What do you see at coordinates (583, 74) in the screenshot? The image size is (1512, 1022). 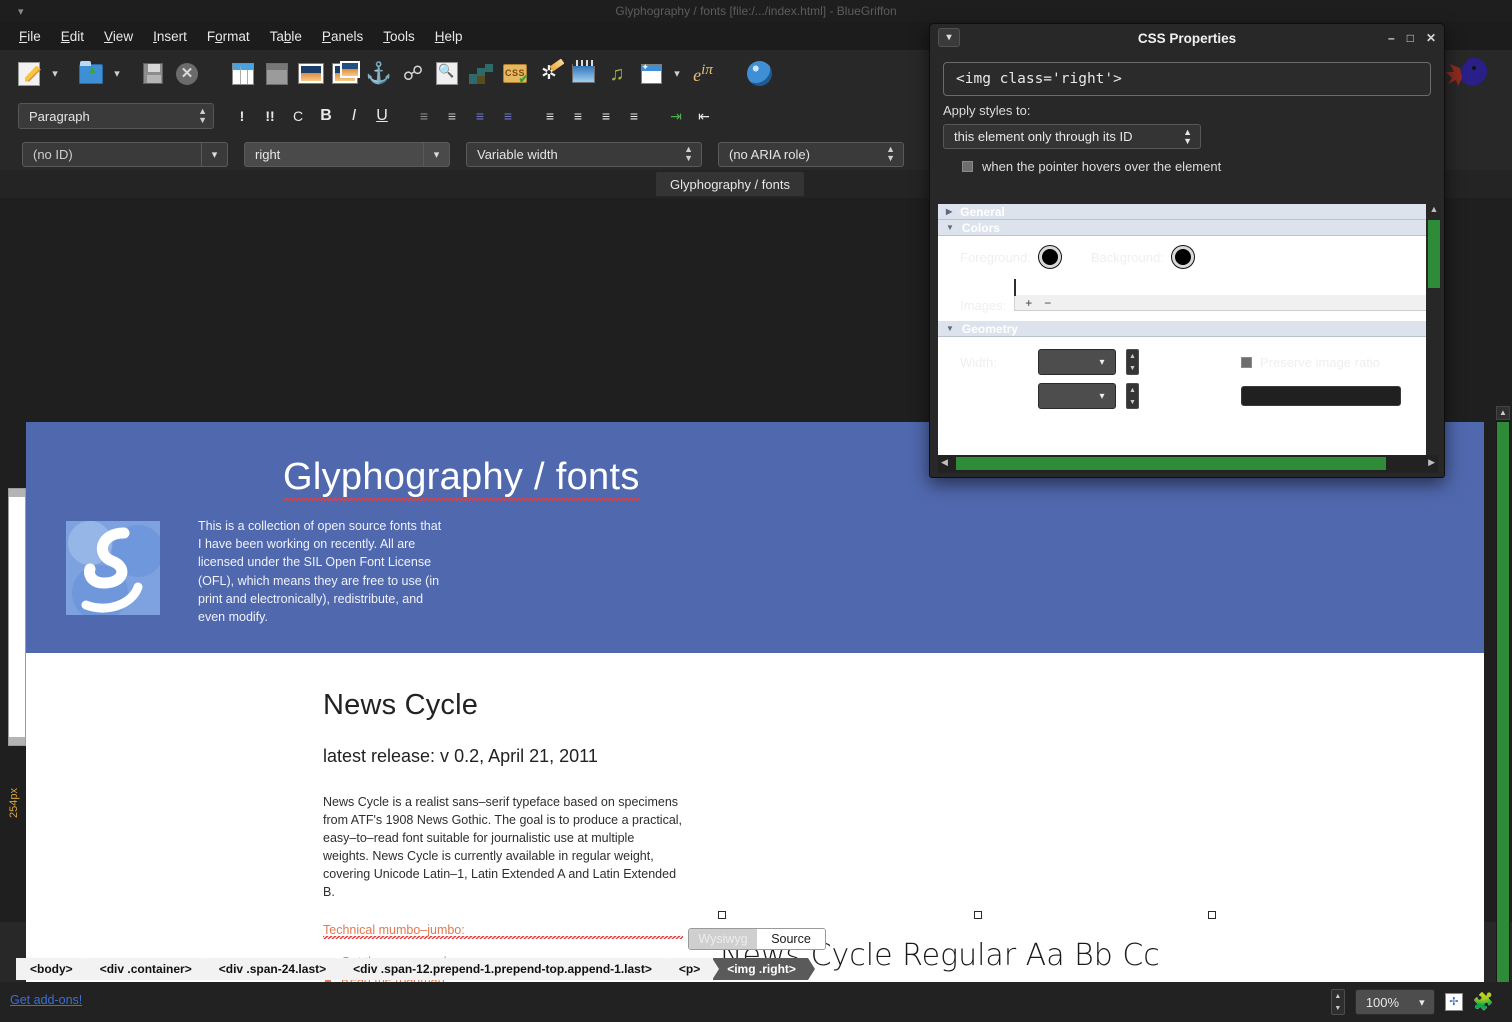 I see `insert-video-button` at bounding box center [583, 74].